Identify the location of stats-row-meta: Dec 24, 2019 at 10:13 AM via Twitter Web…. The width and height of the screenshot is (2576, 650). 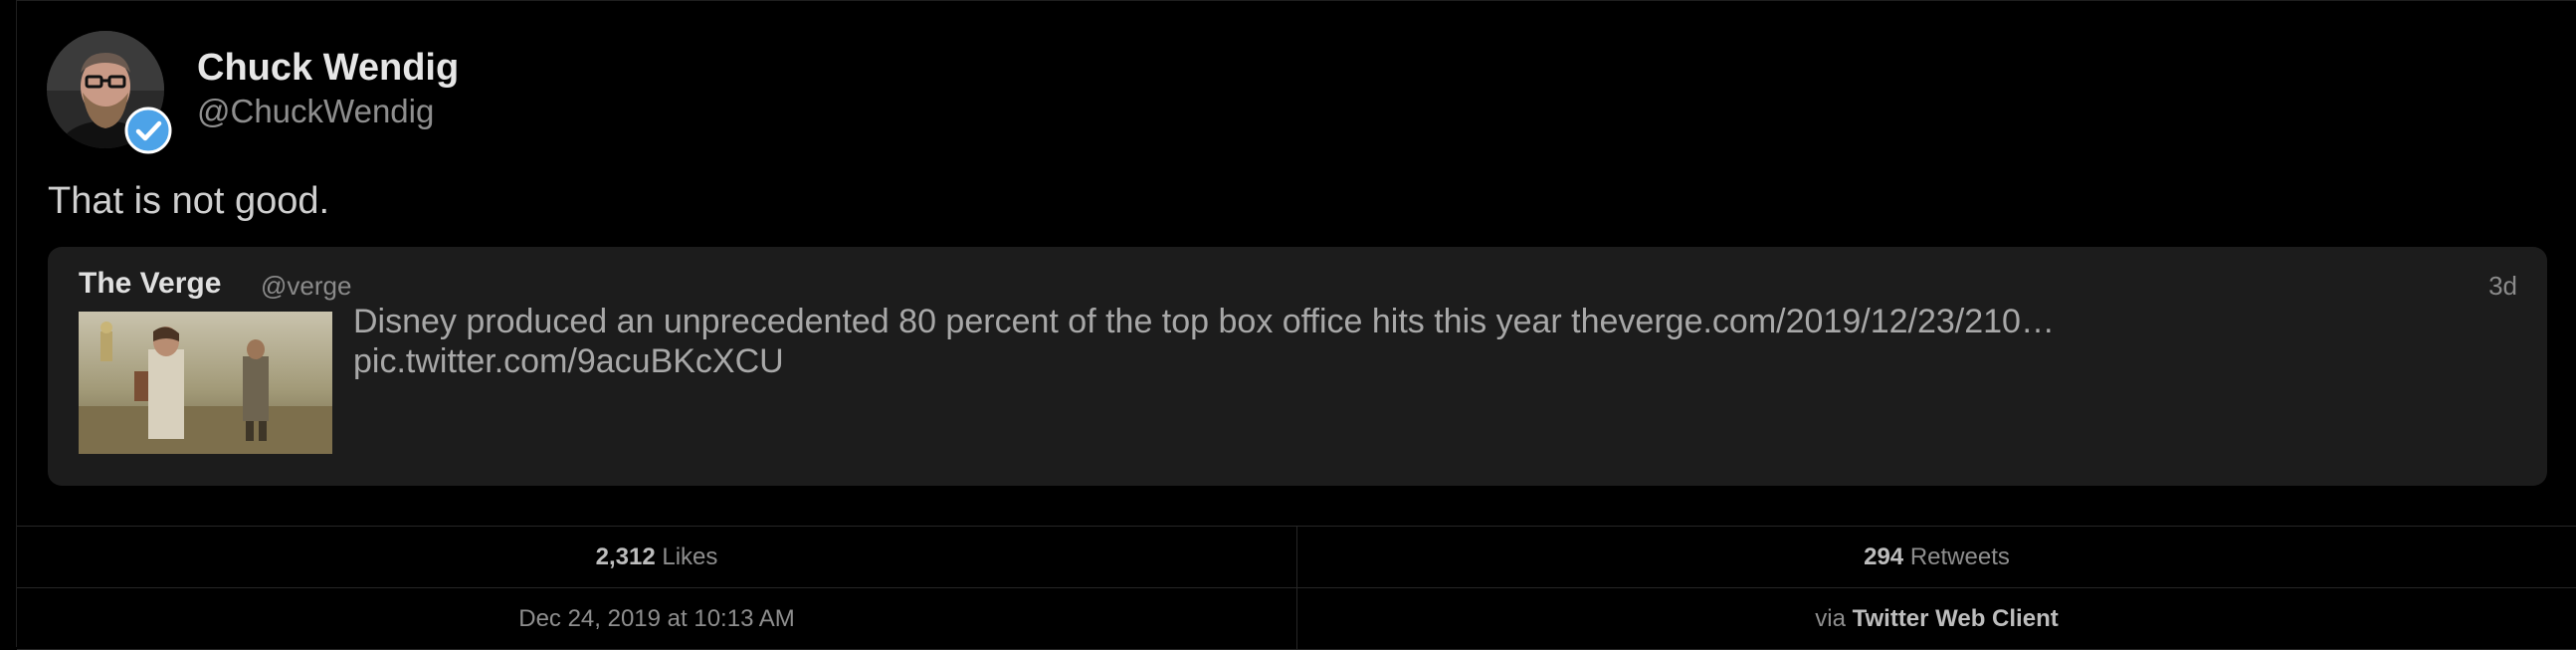
(1296, 619).